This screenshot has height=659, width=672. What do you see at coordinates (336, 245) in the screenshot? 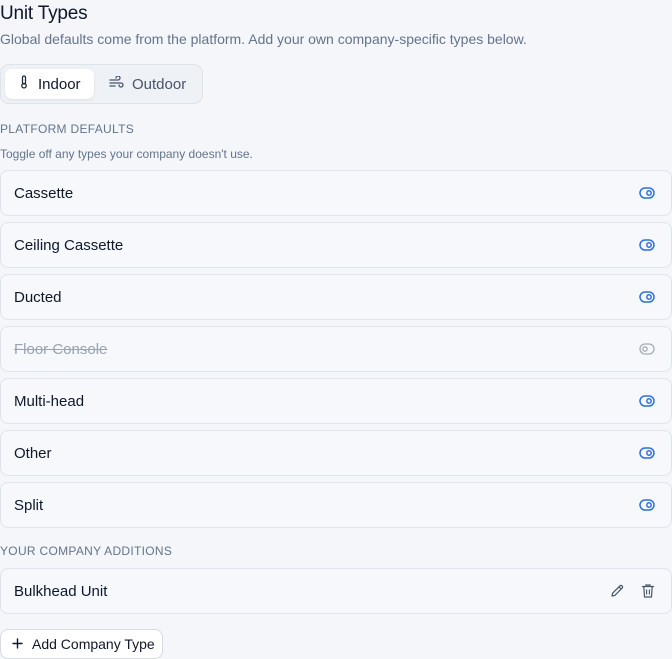
I see `list-item-ceiling-cassette: Ceiling Cassette` at bounding box center [336, 245].